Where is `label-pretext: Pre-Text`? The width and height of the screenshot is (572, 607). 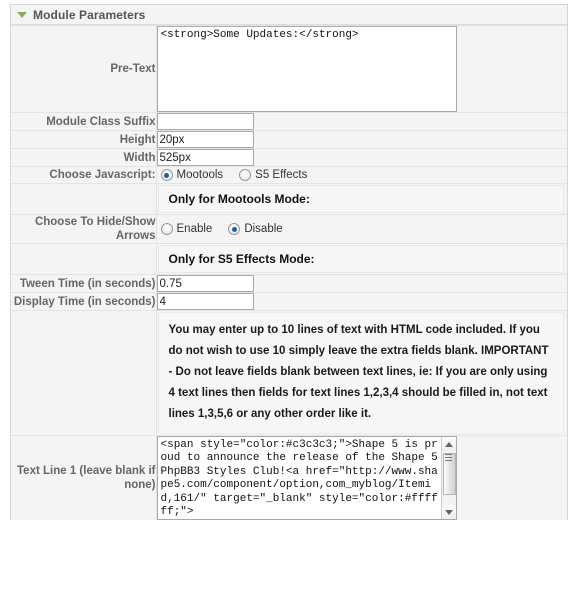
label-pretext: Pre-Text is located at coordinates (84, 69).